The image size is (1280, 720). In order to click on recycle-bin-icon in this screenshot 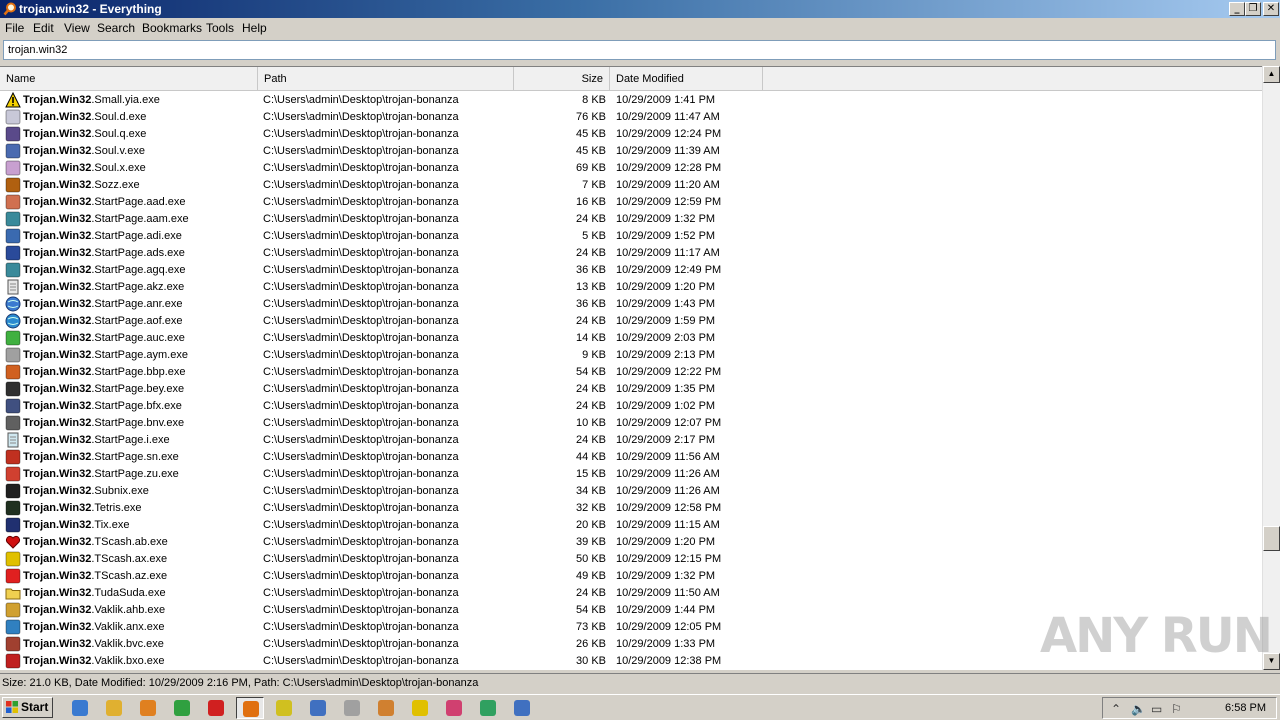, I will do `click(488, 708)`.